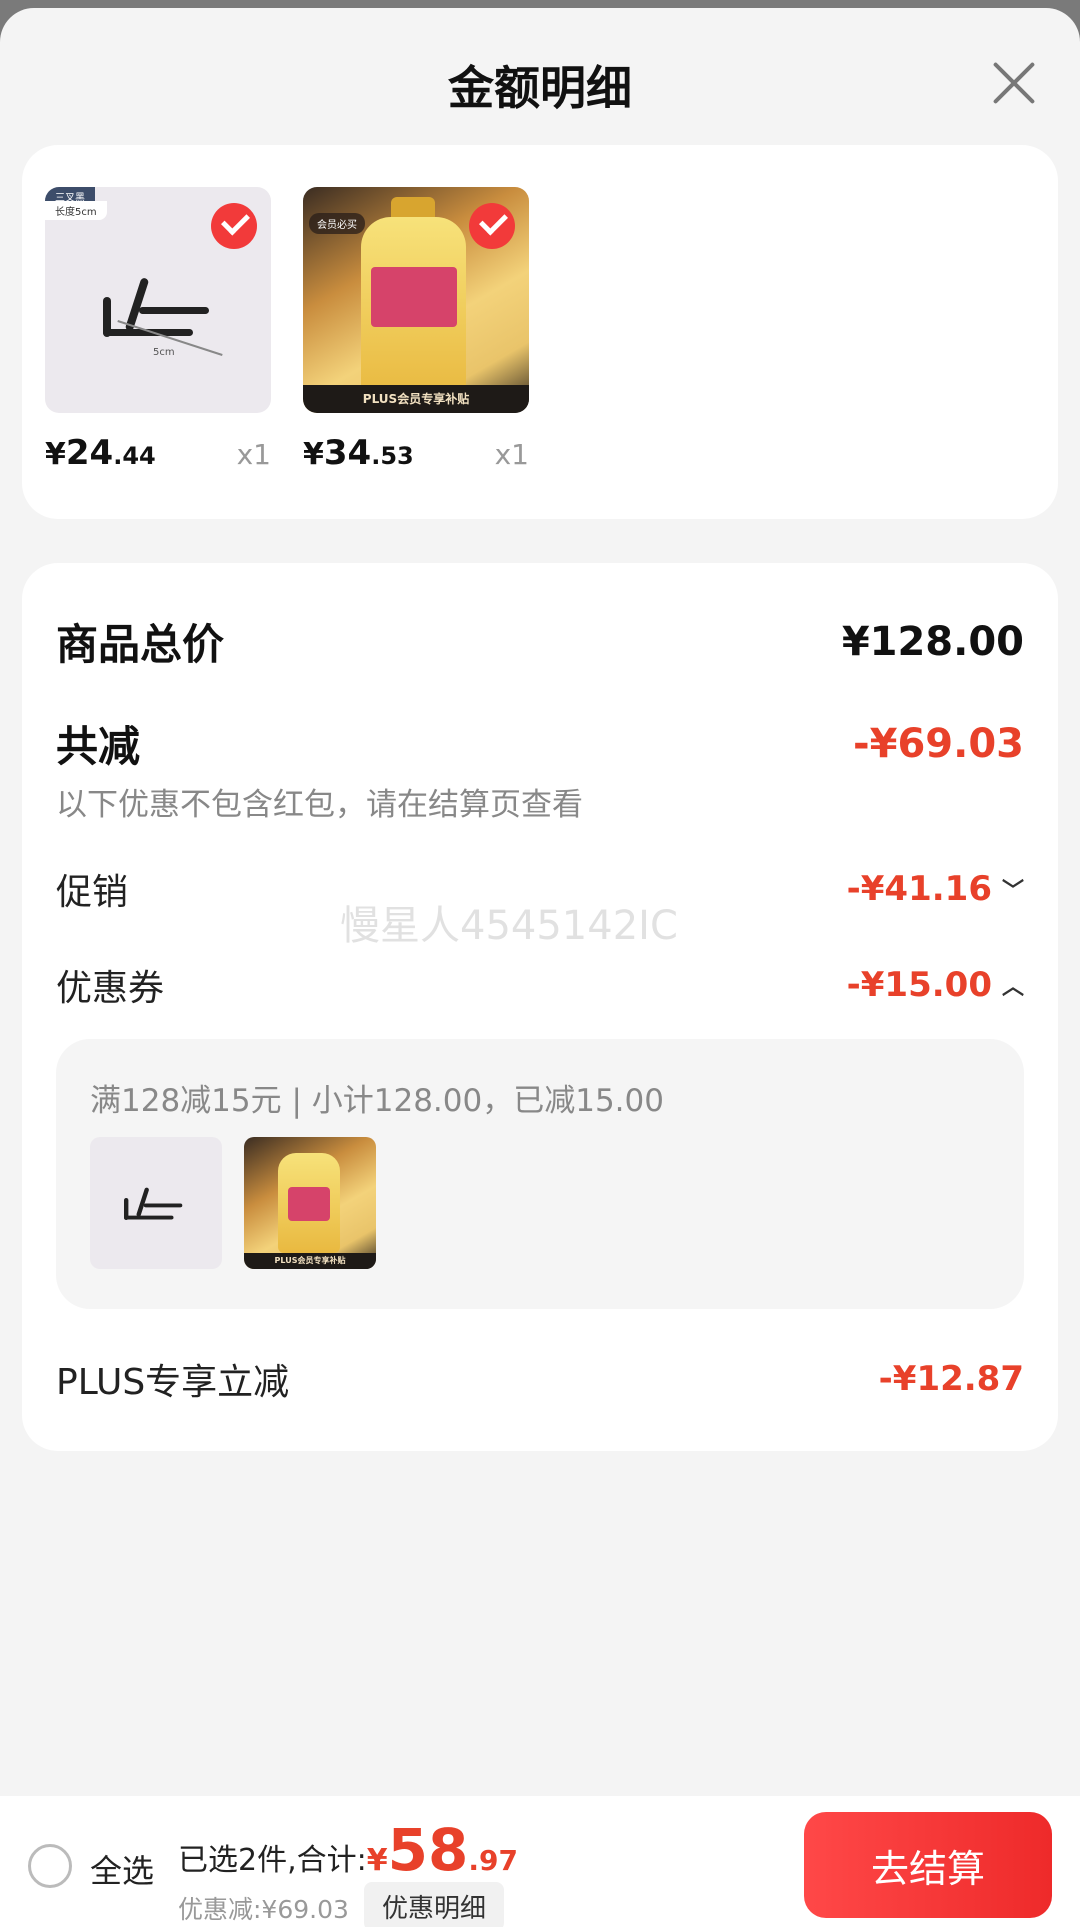  Describe the element at coordinates (358, 453) in the screenshot. I see `product-price: ¥34.53` at that location.